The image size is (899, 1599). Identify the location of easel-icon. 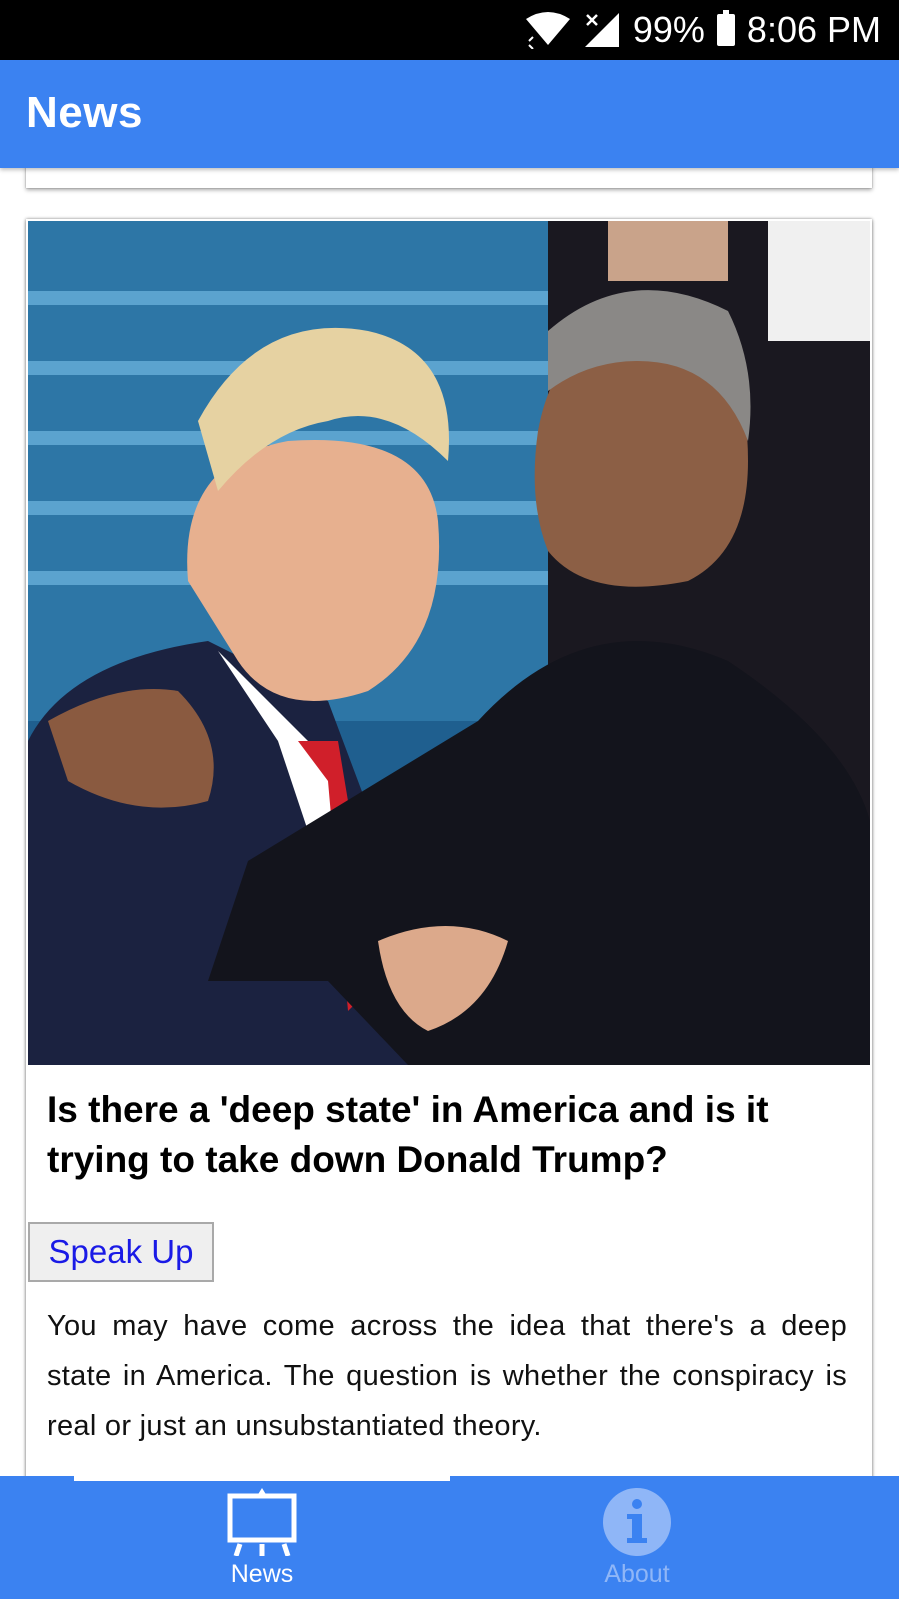
(262, 1523).